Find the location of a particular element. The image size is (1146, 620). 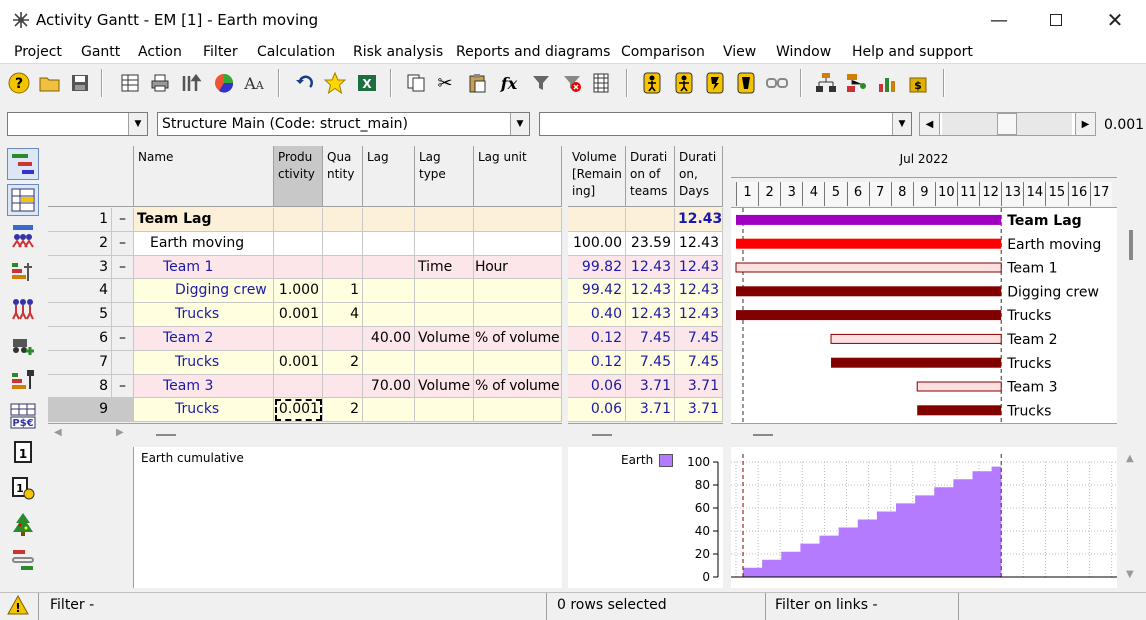

duration-days-cell: 3.71 is located at coordinates (699, 386).